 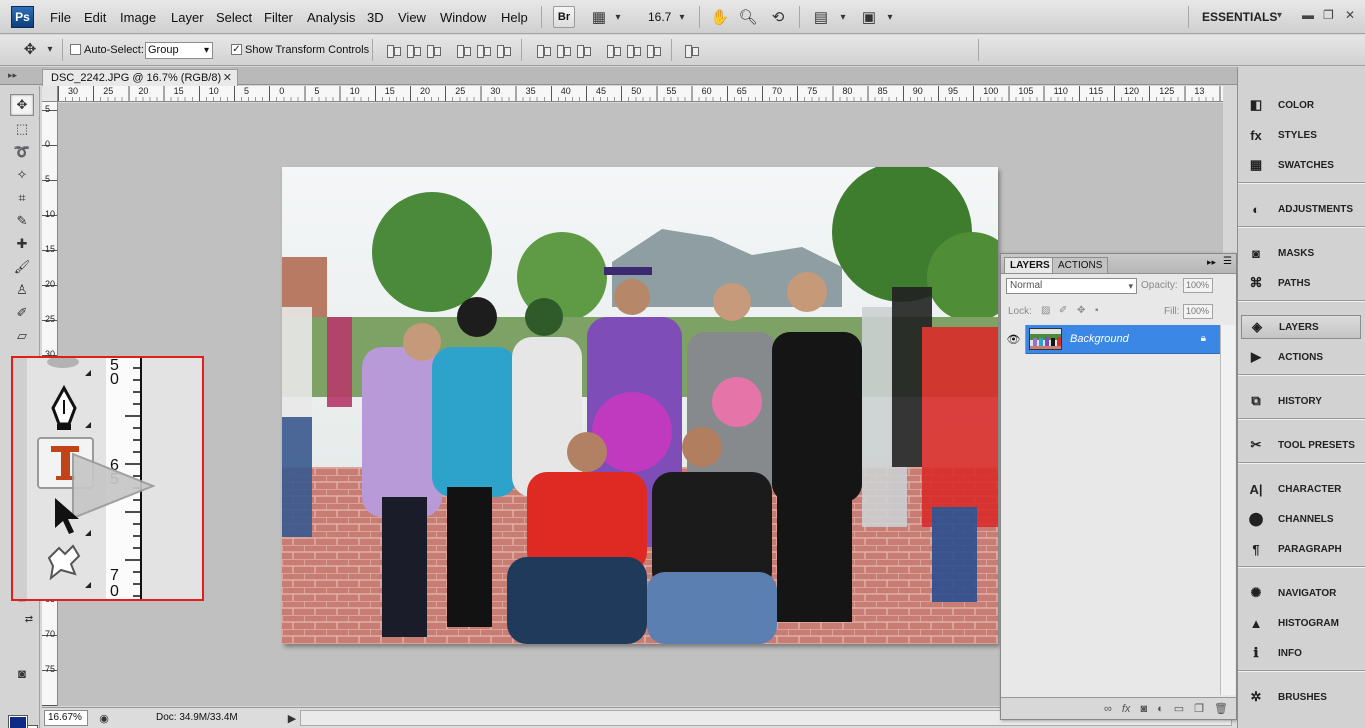 What do you see at coordinates (543, 51) in the screenshot?
I see `distribute-top-icon` at bounding box center [543, 51].